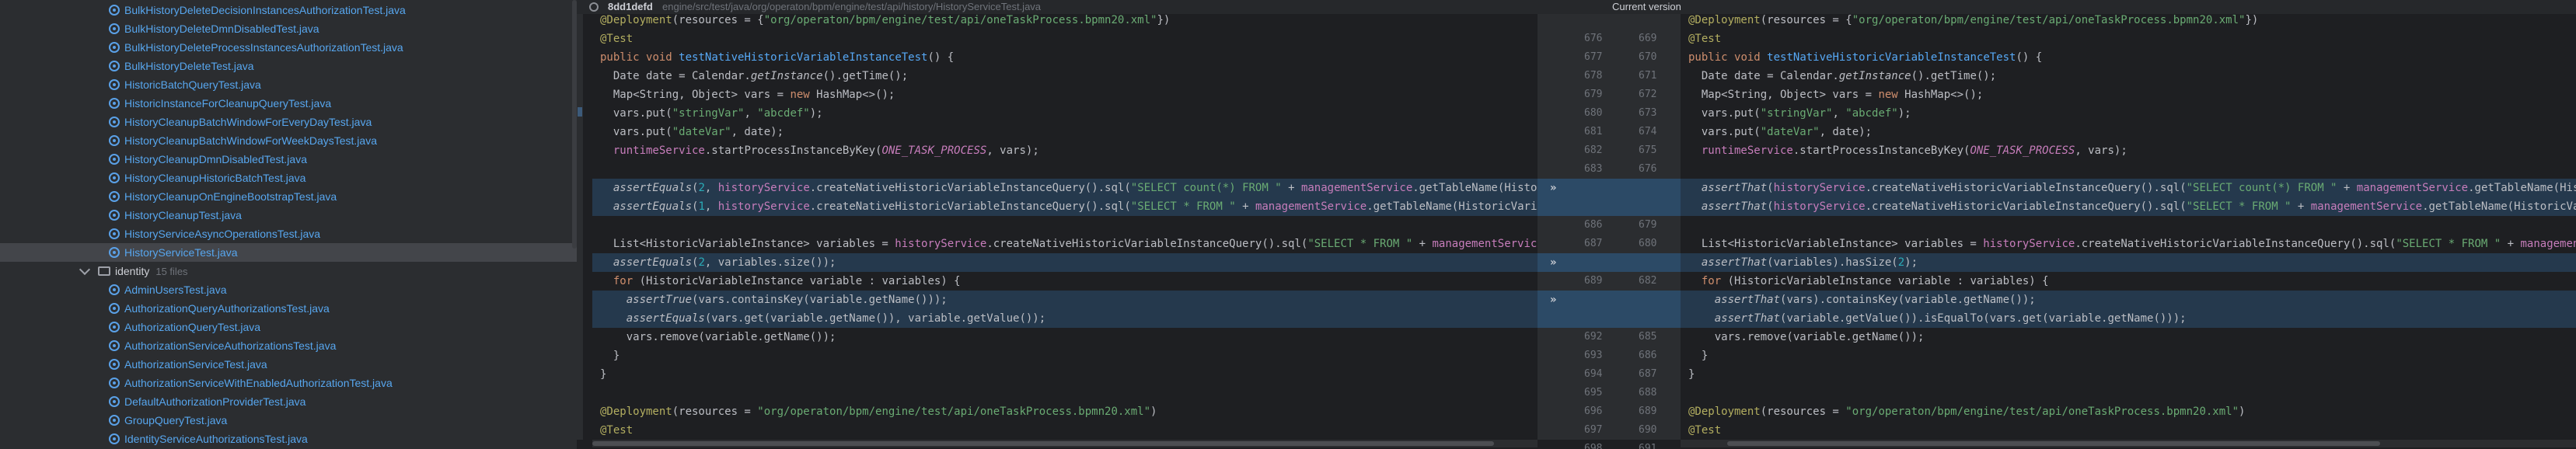 This screenshot has width=2576, height=449. I want to click on changed-code-line: assertThat(variables).hasSize(2);, so click(2129, 262).